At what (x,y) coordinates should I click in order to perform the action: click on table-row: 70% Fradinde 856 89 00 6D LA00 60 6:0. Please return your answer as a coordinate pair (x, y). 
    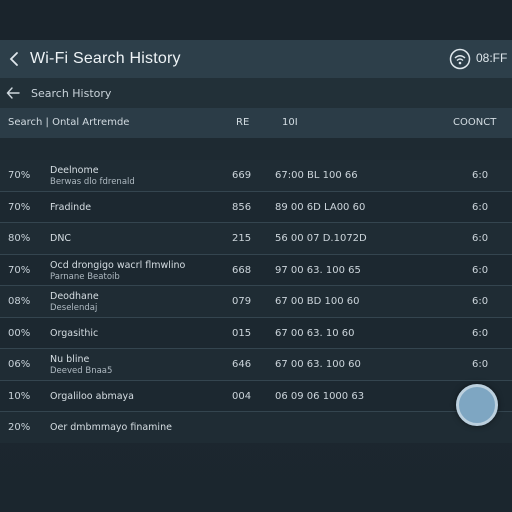
    Looking at the image, I should click on (256, 207).